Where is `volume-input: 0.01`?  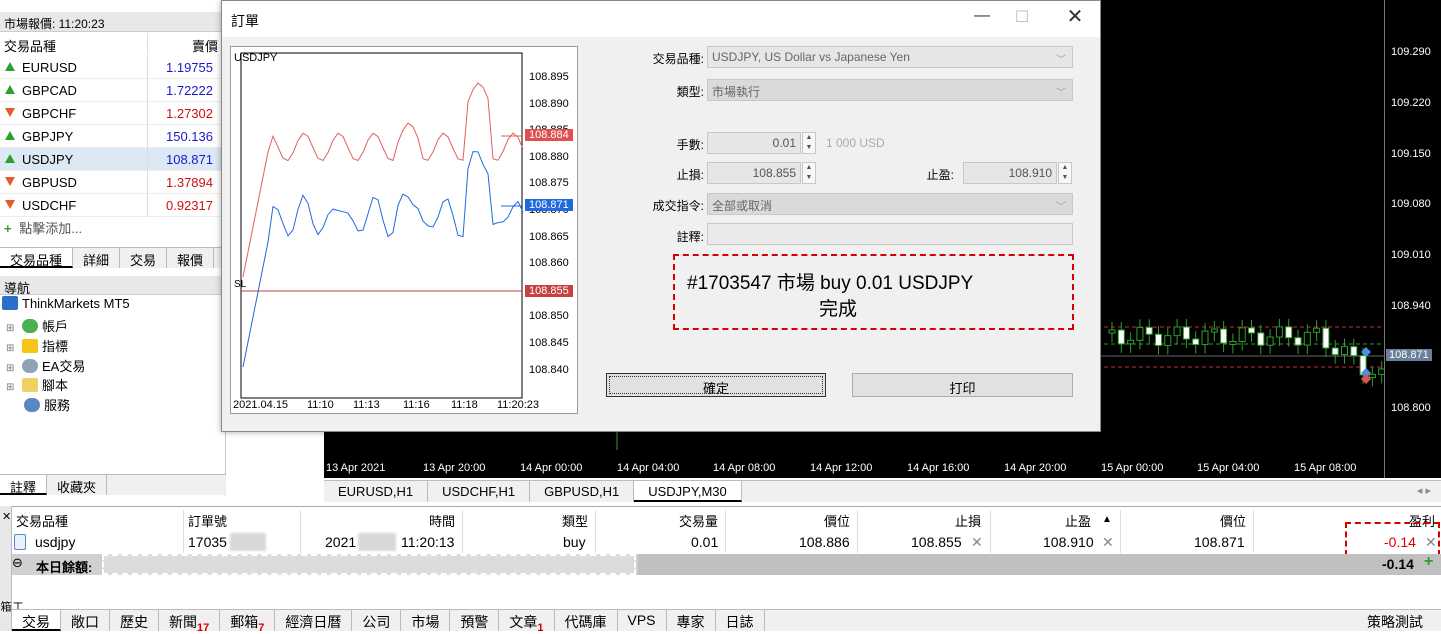 volume-input: 0.01 is located at coordinates (754, 143).